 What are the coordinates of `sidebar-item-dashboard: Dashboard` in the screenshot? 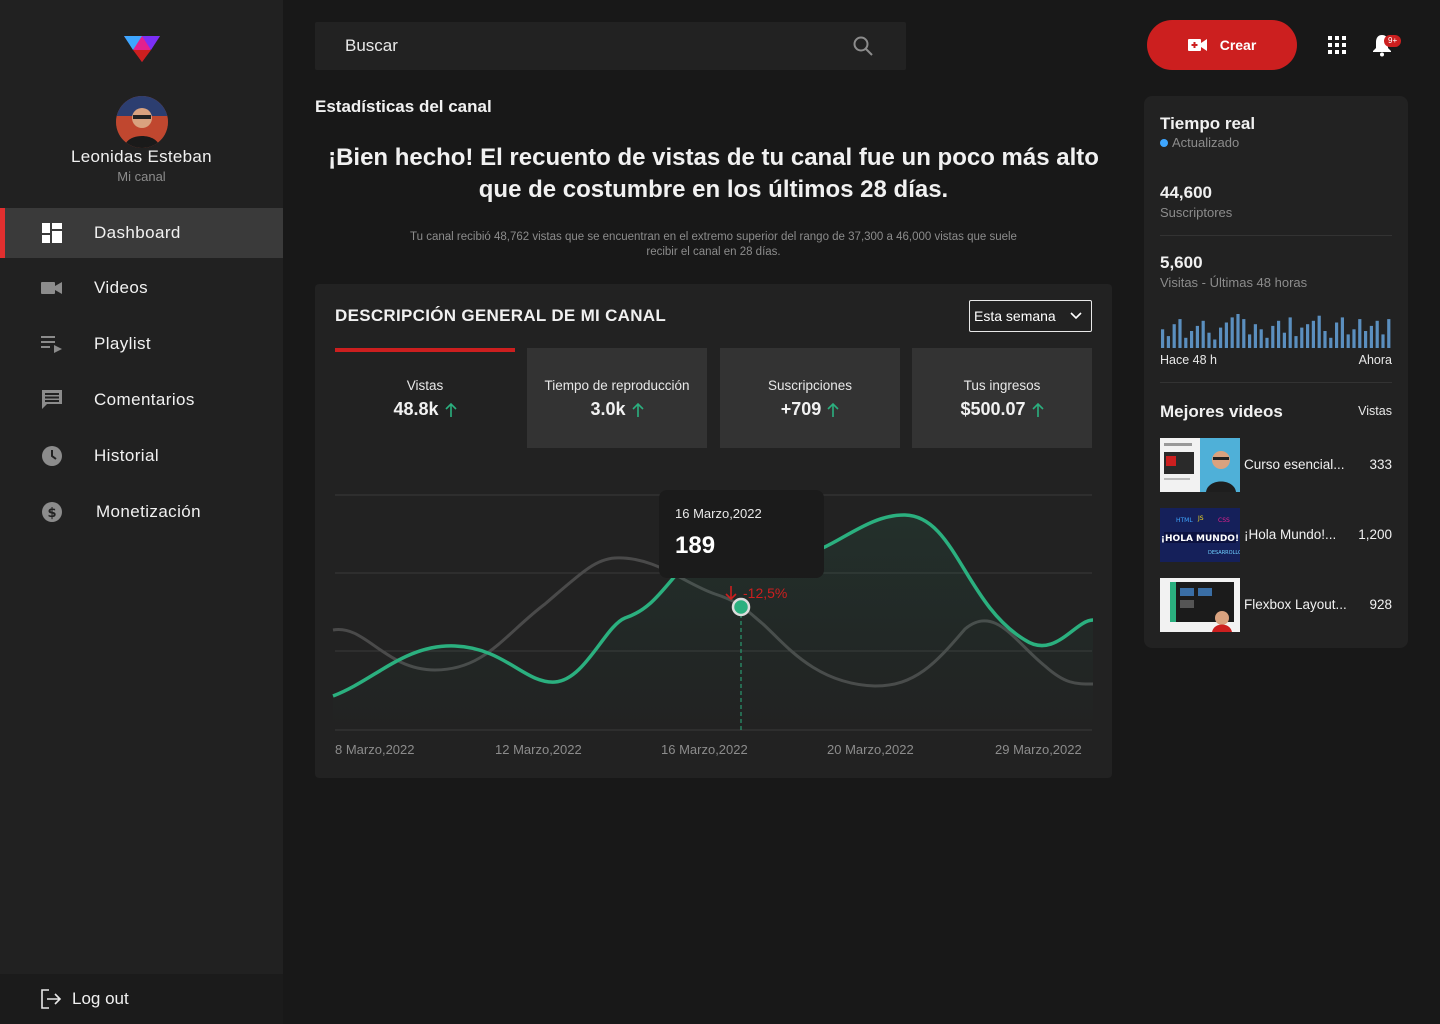 It's located at (141, 233).